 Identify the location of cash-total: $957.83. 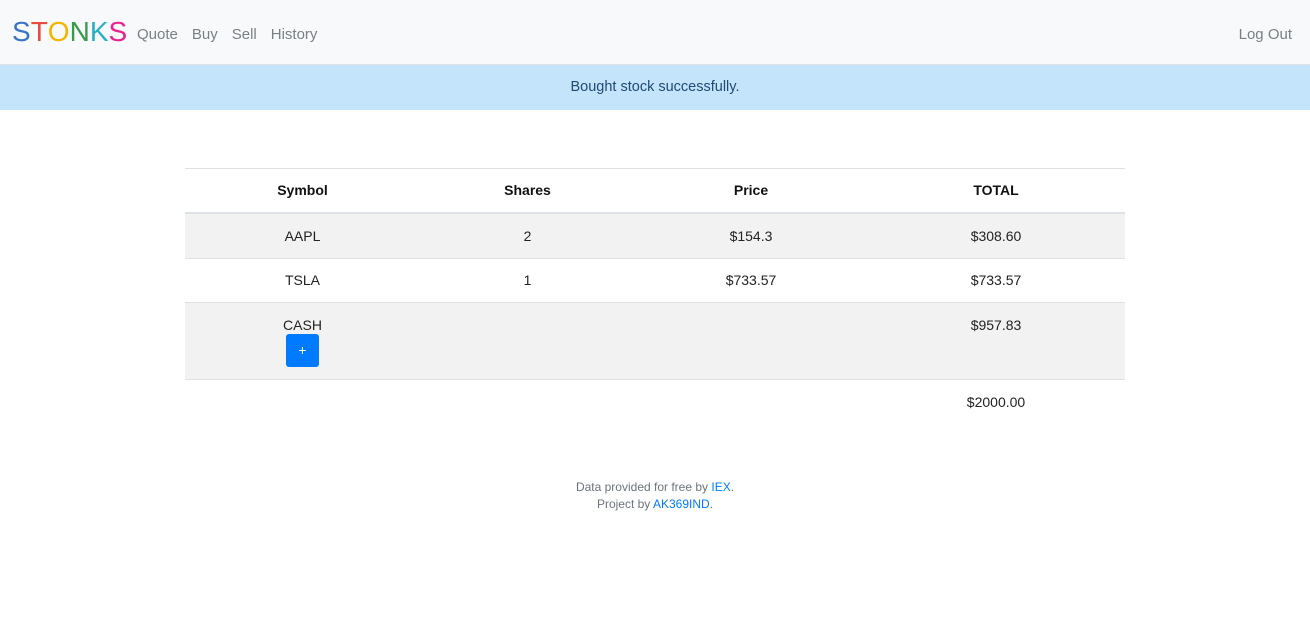
(996, 340).